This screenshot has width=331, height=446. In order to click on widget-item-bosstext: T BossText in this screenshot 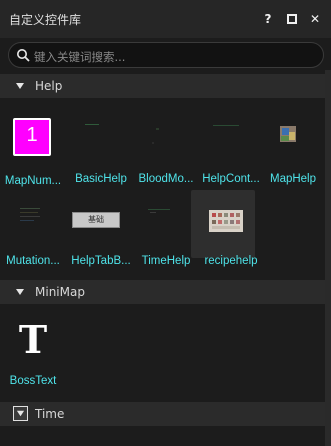, I will do `click(33, 362)`.